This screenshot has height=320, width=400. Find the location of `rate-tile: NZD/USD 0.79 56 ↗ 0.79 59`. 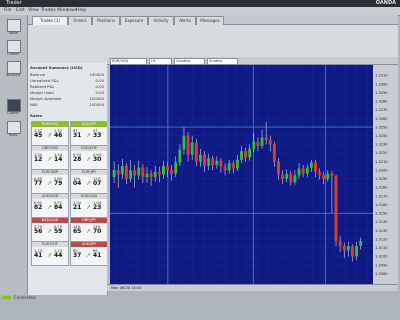

rate-tile: NZD/USD 0.79 56 ↗ 0.79 59 is located at coordinates (50, 229).